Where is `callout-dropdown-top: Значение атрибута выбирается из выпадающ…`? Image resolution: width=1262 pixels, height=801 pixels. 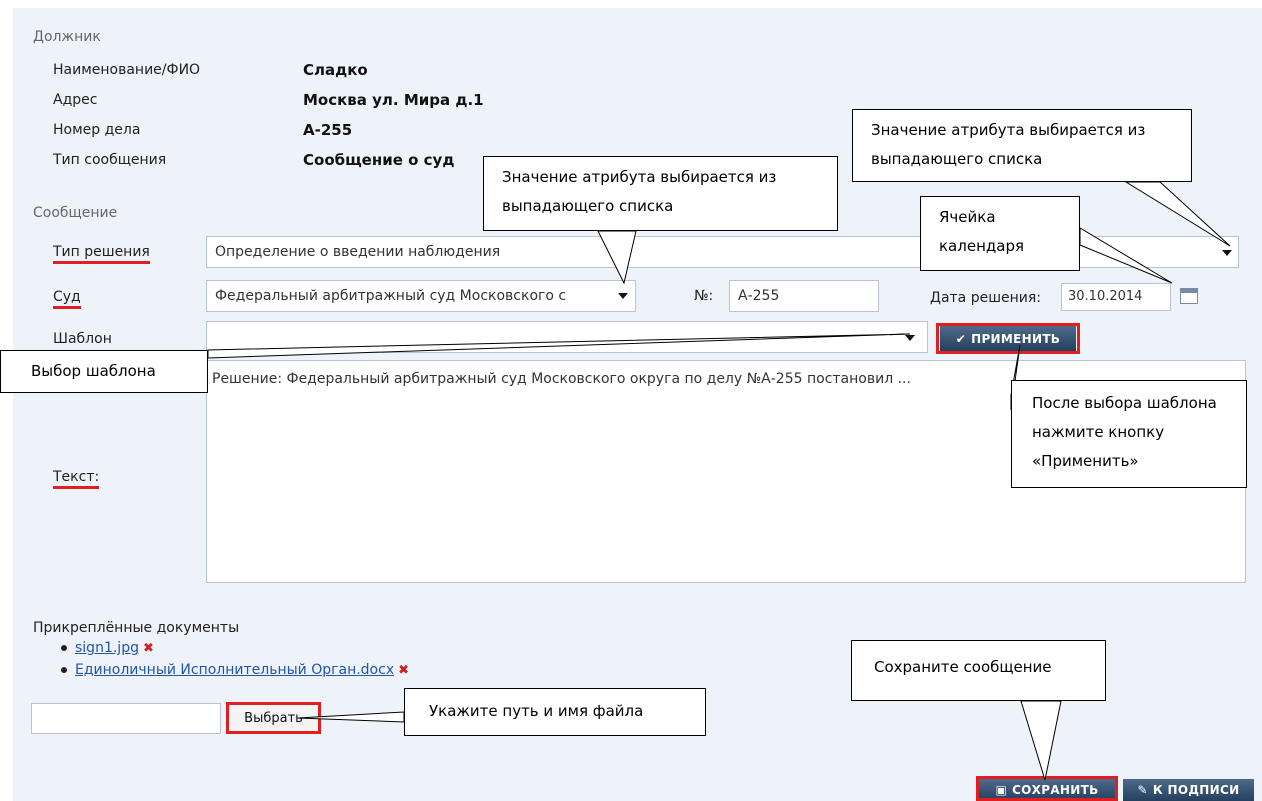
callout-dropdown-top: Значение атрибута выбирается из выпадающ… is located at coordinates (1022, 145).